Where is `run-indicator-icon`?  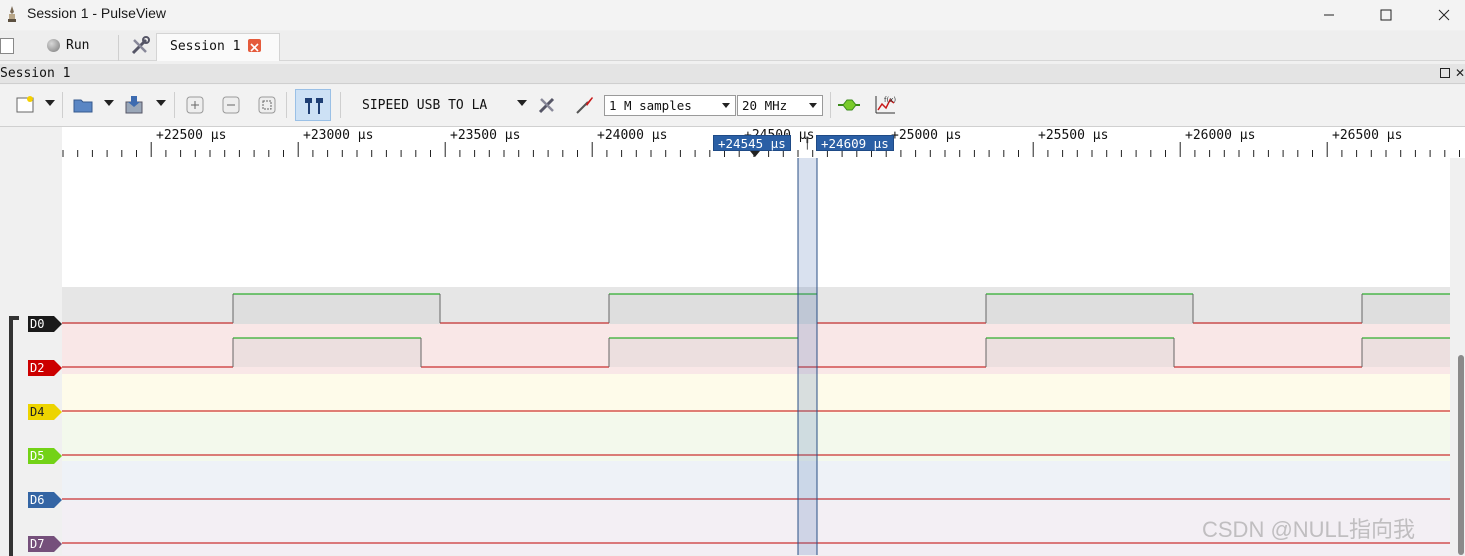 run-indicator-icon is located at coordinates (53, 45).